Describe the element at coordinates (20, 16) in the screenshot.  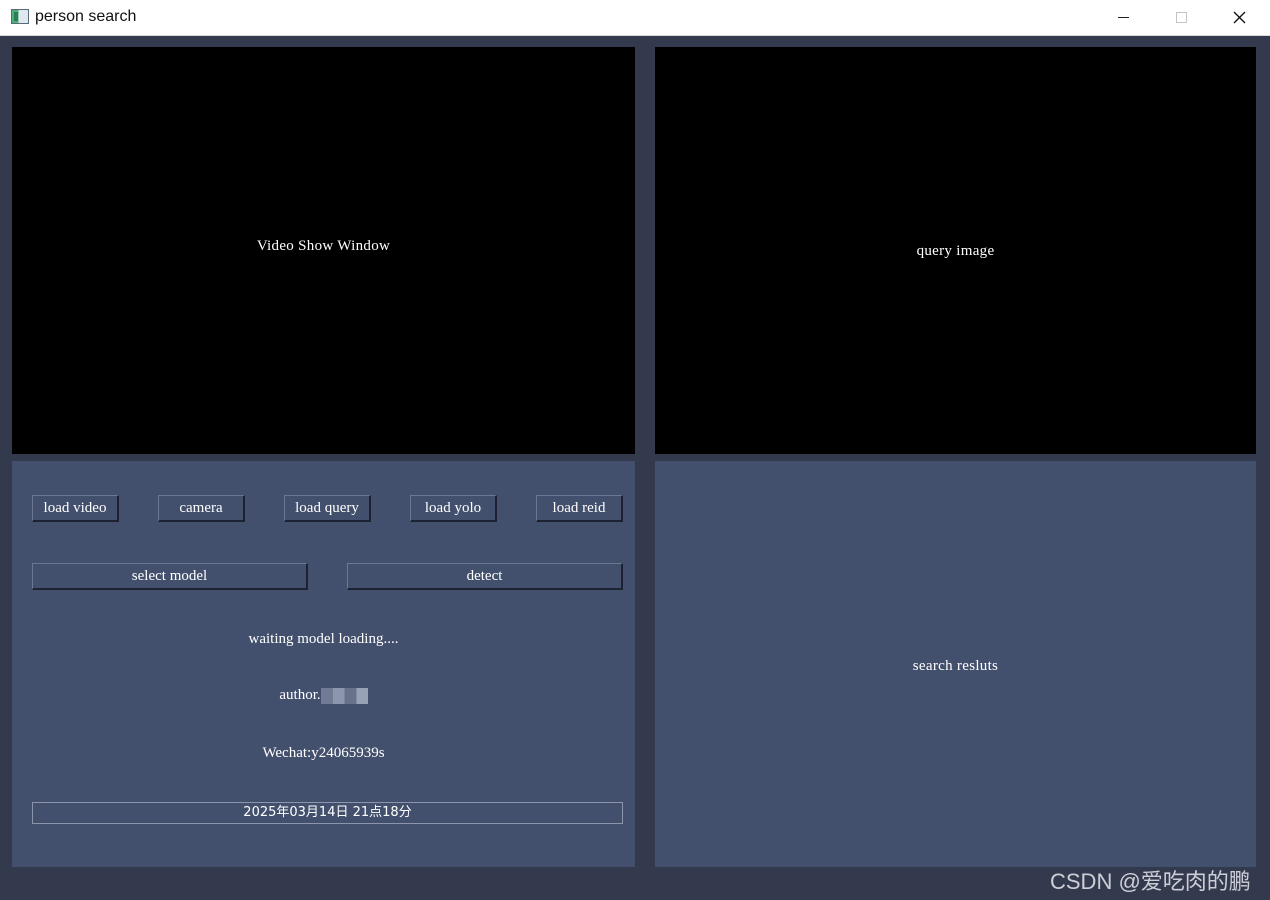
I see `app-icon` at that location.